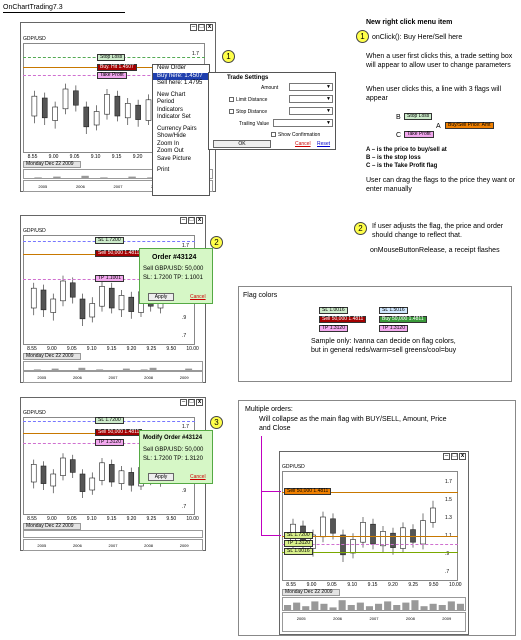 This screenshot has width=521, height=640. I want to click on x-axis: 8.55 9.00 9.05 9.10 9.15 9.20 9.25 9.50 10.00, so click(374, 585).